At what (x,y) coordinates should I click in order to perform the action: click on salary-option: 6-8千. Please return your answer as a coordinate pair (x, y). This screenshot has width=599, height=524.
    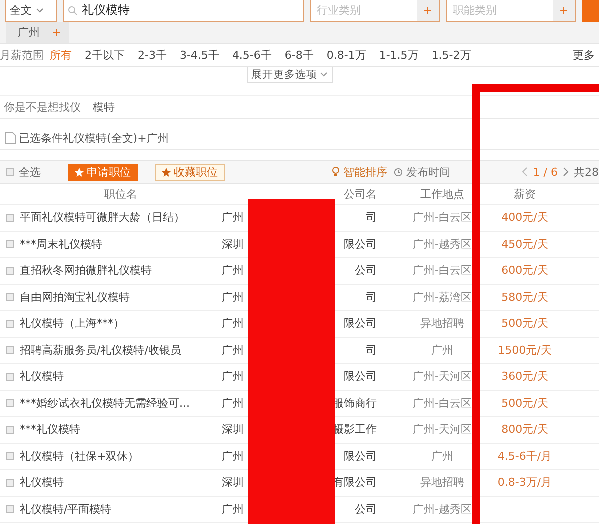
    Looking at the image, I should click on (299, 55).